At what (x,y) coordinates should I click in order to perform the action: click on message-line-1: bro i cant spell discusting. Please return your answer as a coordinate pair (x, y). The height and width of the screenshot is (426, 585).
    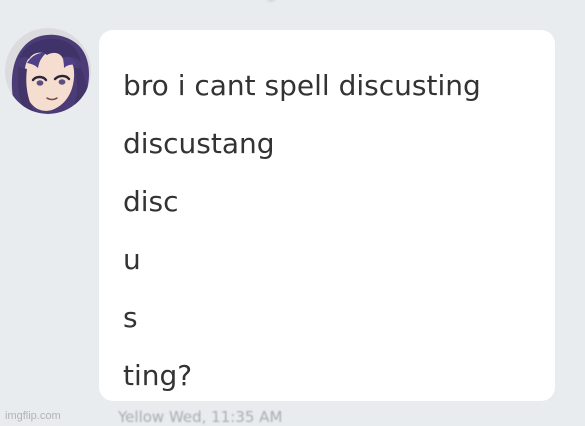
    Looking at the image, I should click on (302, 85).